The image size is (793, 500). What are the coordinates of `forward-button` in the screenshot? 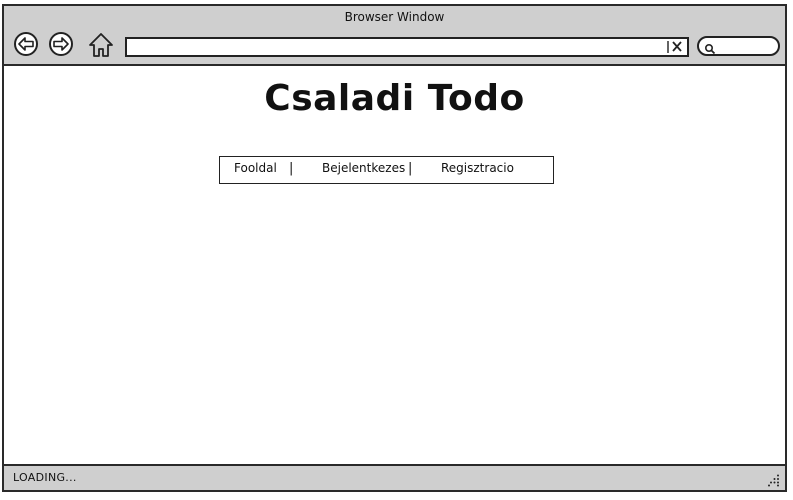 It's located at (61, 44).